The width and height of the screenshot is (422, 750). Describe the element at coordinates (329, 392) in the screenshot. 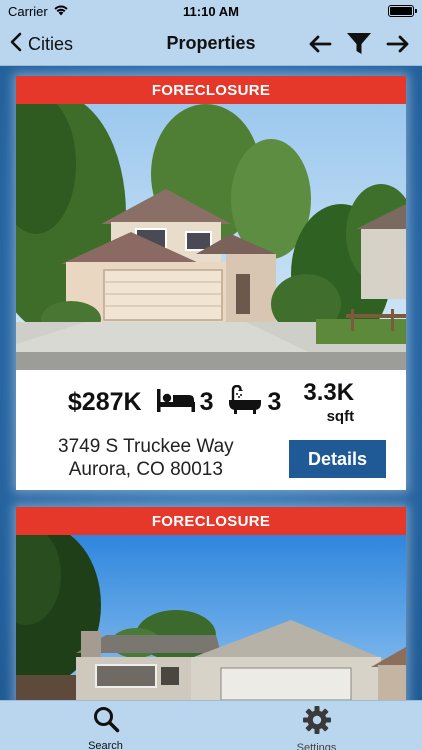

I see `sqft-value: 3.3K` at that location.